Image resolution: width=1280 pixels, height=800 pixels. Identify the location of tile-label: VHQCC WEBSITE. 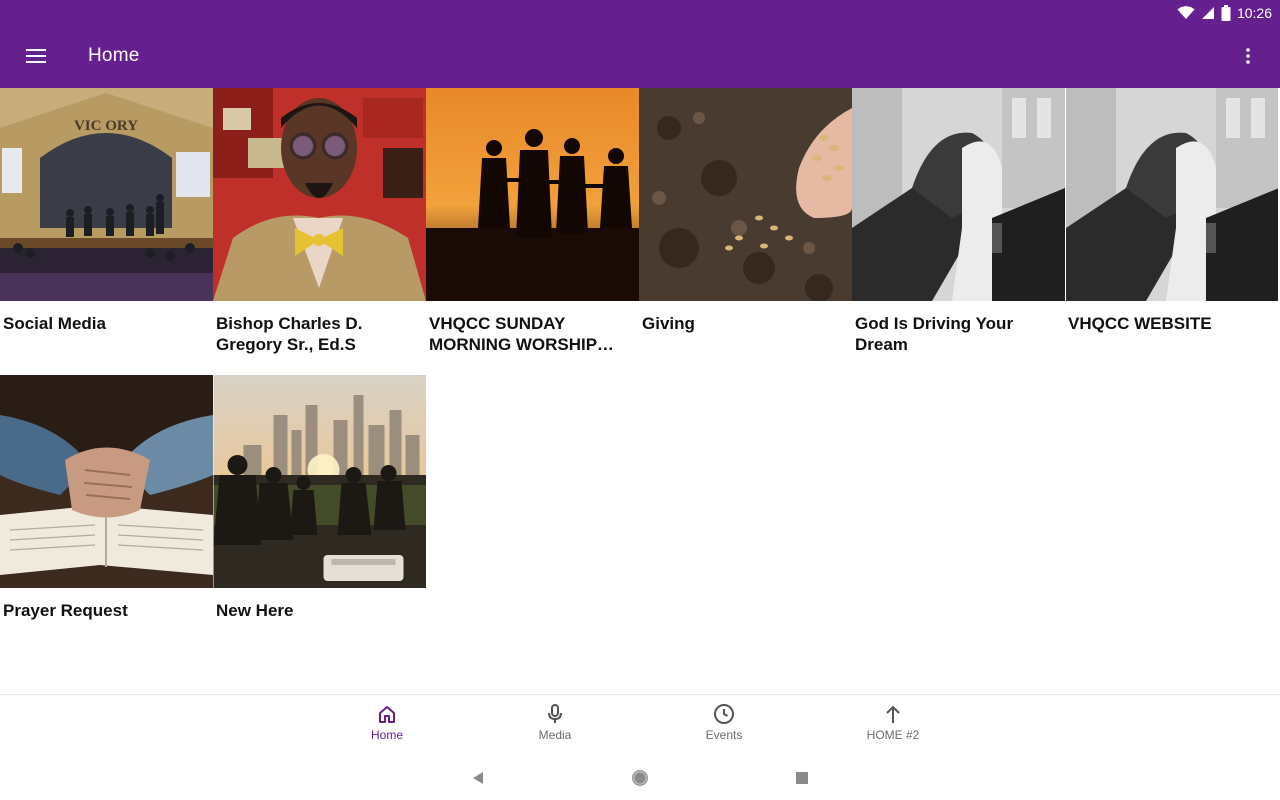
(1140, 323).